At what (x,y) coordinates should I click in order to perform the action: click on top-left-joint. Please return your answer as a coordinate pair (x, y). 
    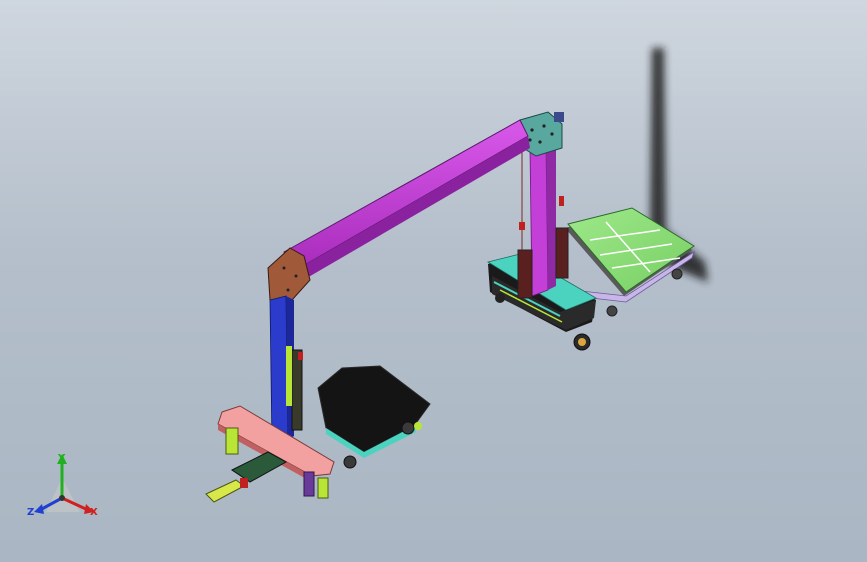
    Looking at the image, I should click on (289, 274).